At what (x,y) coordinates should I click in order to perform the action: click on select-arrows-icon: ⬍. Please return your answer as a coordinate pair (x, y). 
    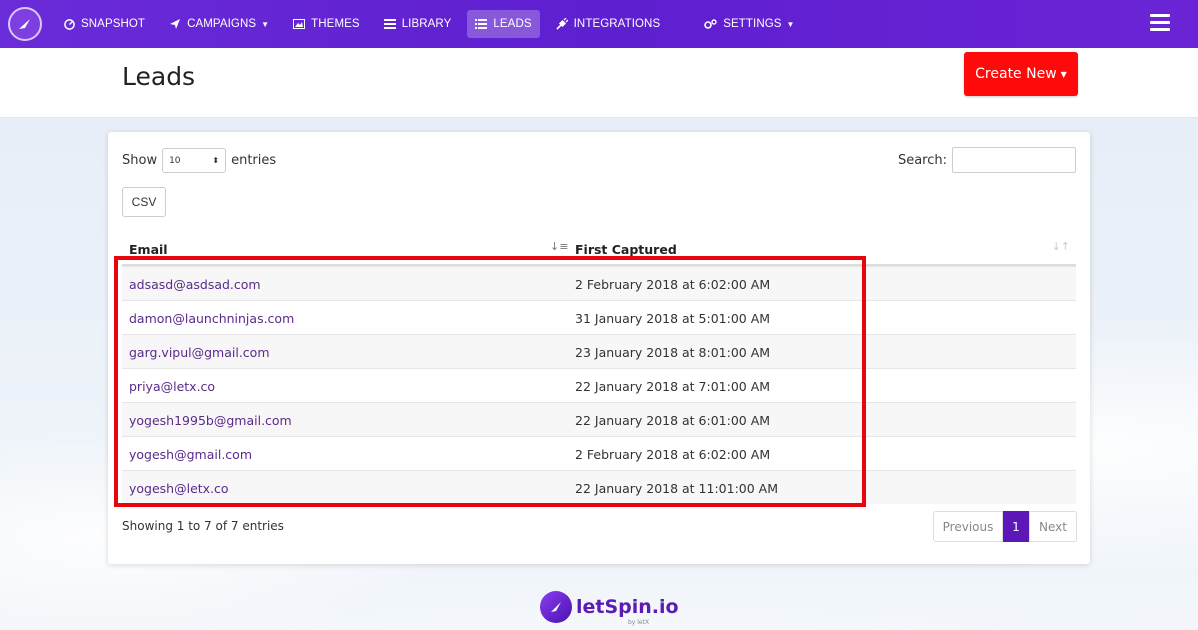
    Looking at the image, I should click on (216, 160).